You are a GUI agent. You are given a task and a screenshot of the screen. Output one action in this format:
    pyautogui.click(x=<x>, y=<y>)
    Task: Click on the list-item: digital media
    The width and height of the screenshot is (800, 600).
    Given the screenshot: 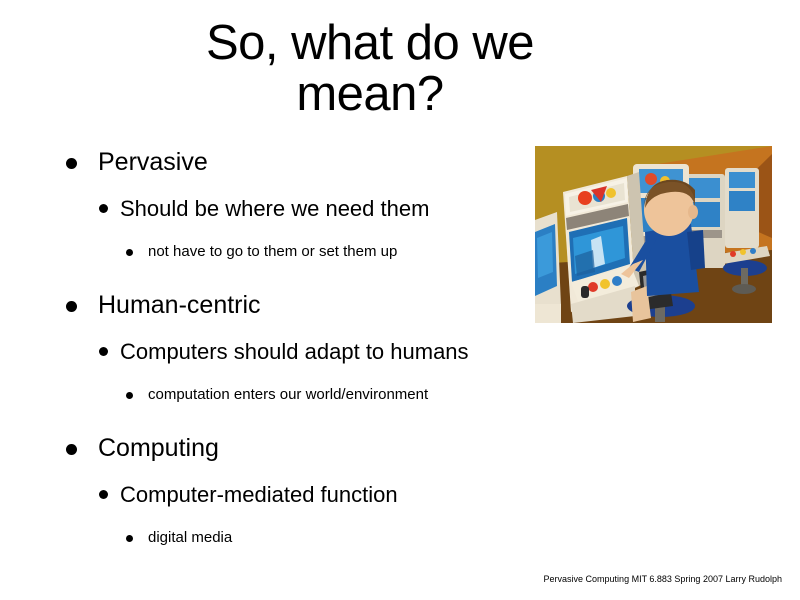 What is the action you would take?
    pyautogui.click(x=310, y=548)
    